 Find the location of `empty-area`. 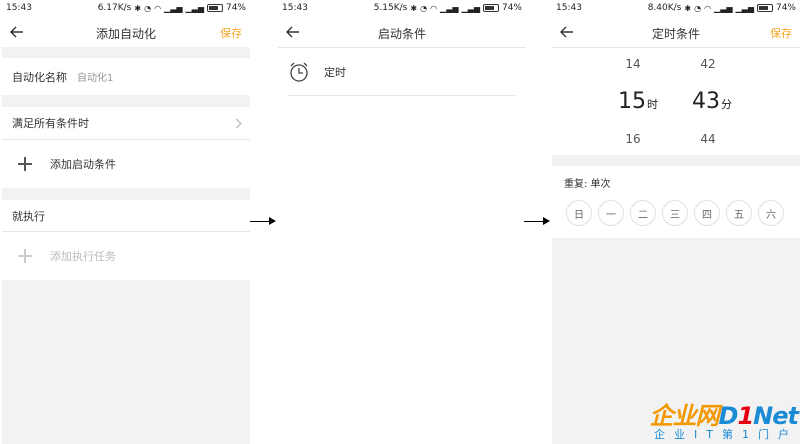

empty-area is located at coordinates (126, 362).